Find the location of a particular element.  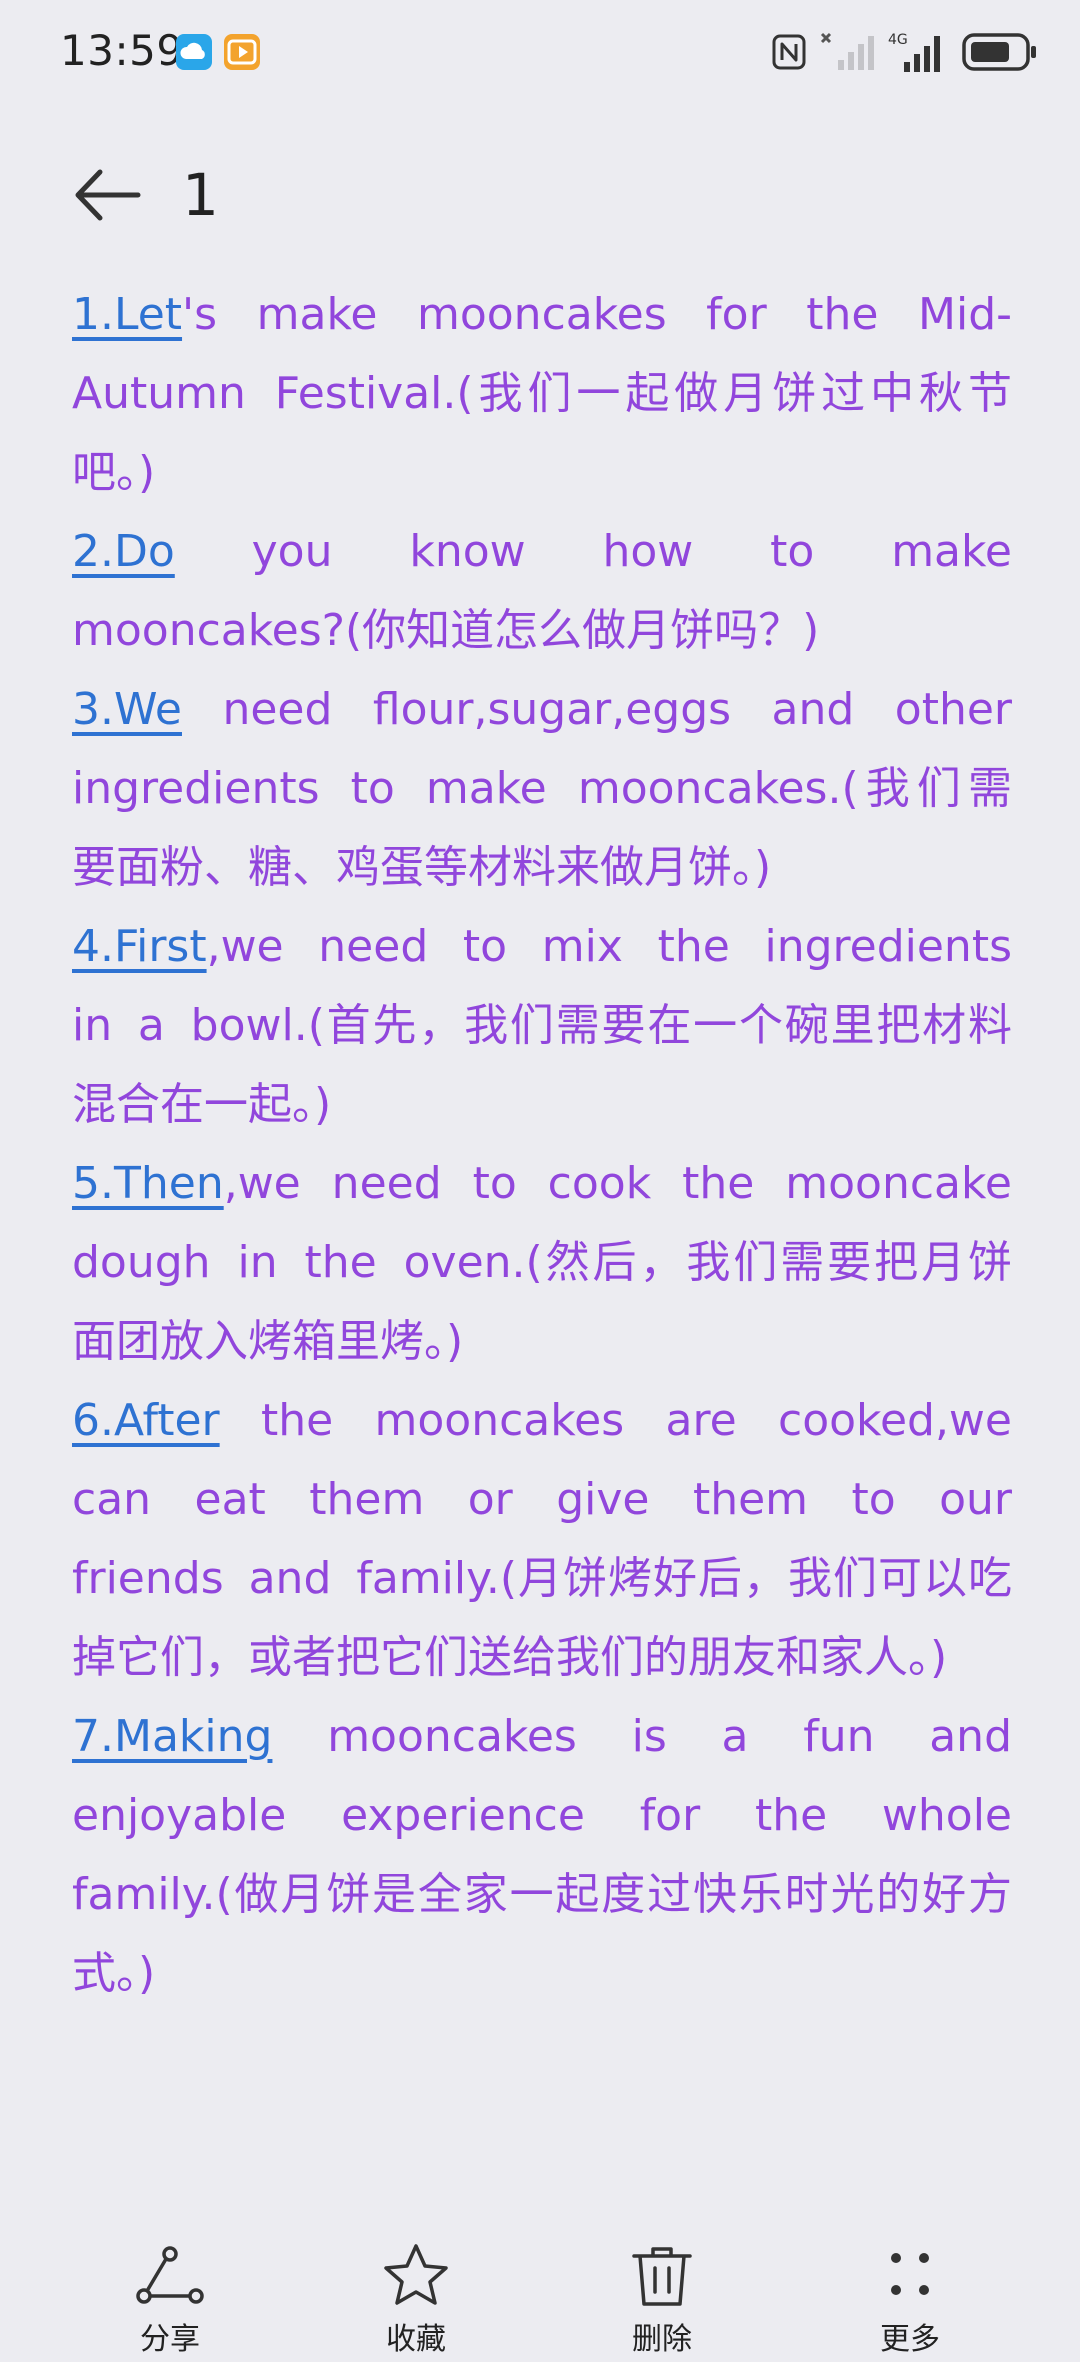

delete-button: 删除 is located at coordinates (662, 2300).